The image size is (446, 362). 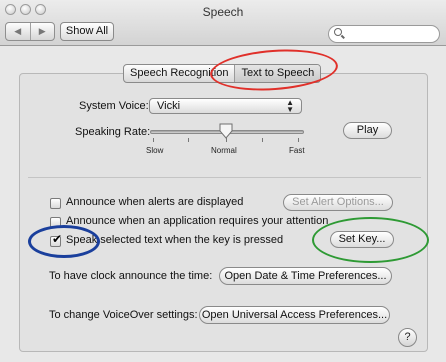 What do you see at coordinates (43, 31) in the screenshot?
I see `forward-arrow-icon: ▶` at bounding box center [43, 31].